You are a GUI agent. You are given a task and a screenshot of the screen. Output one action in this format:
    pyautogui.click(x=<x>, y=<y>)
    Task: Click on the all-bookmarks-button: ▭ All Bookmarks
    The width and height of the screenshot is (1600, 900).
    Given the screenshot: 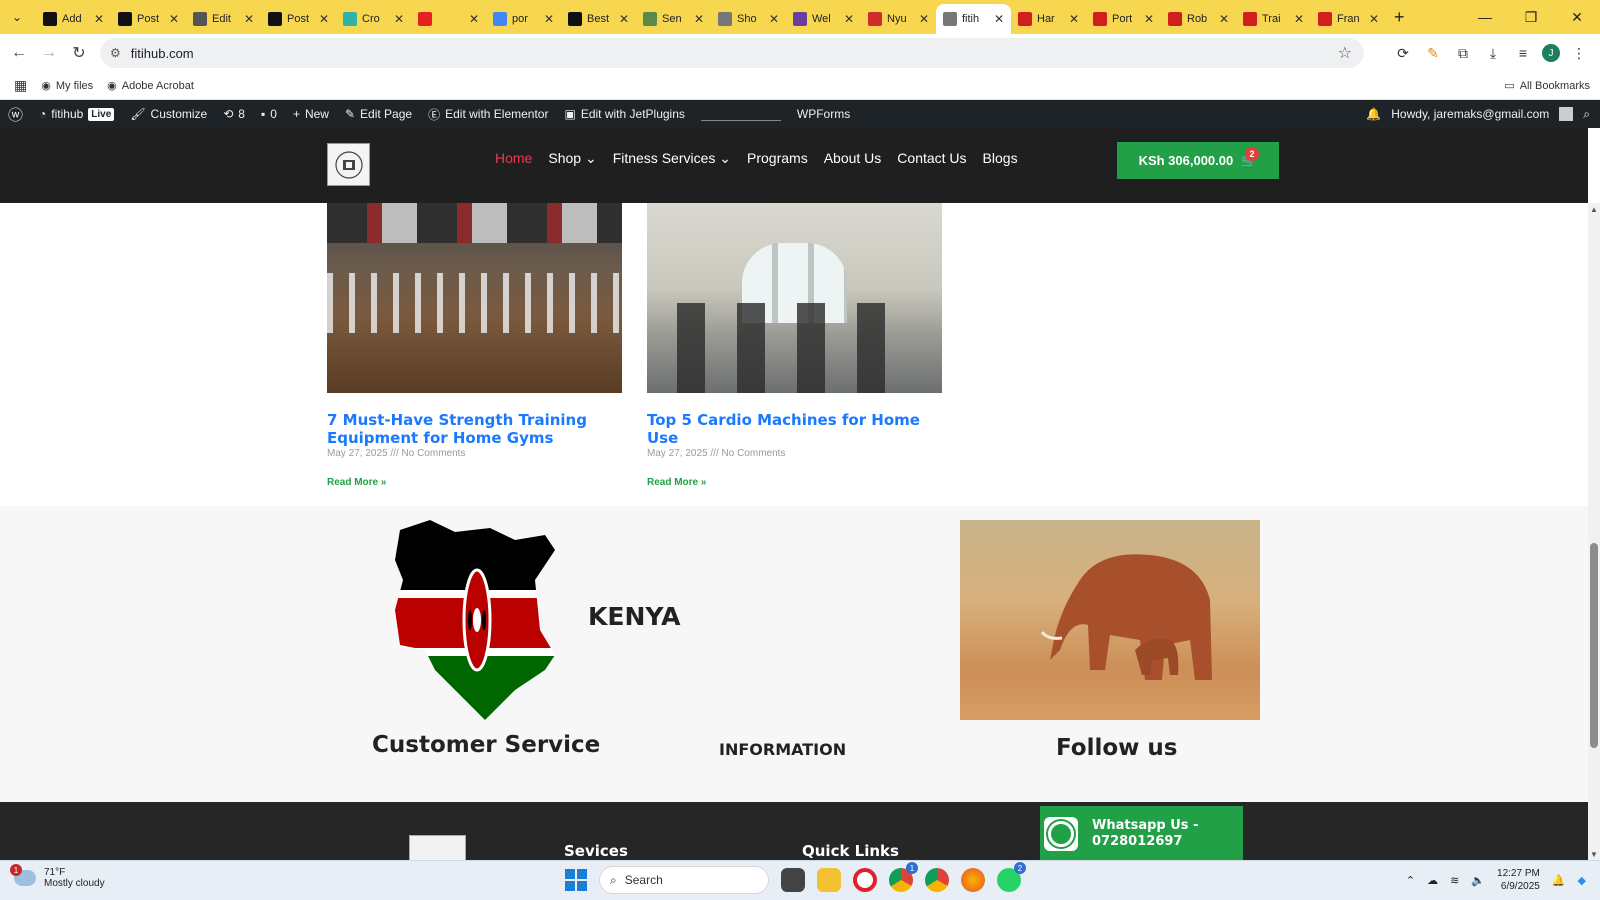 What is the action you would take?
    pyautogui.click(x=1547, y=86)
    